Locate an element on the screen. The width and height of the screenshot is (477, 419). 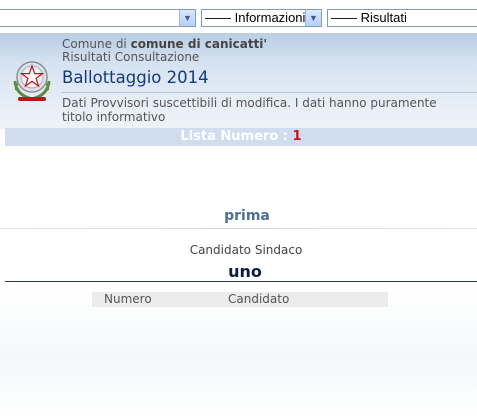
column-header-candidato: Candidato is located at coordinates (259, 299).